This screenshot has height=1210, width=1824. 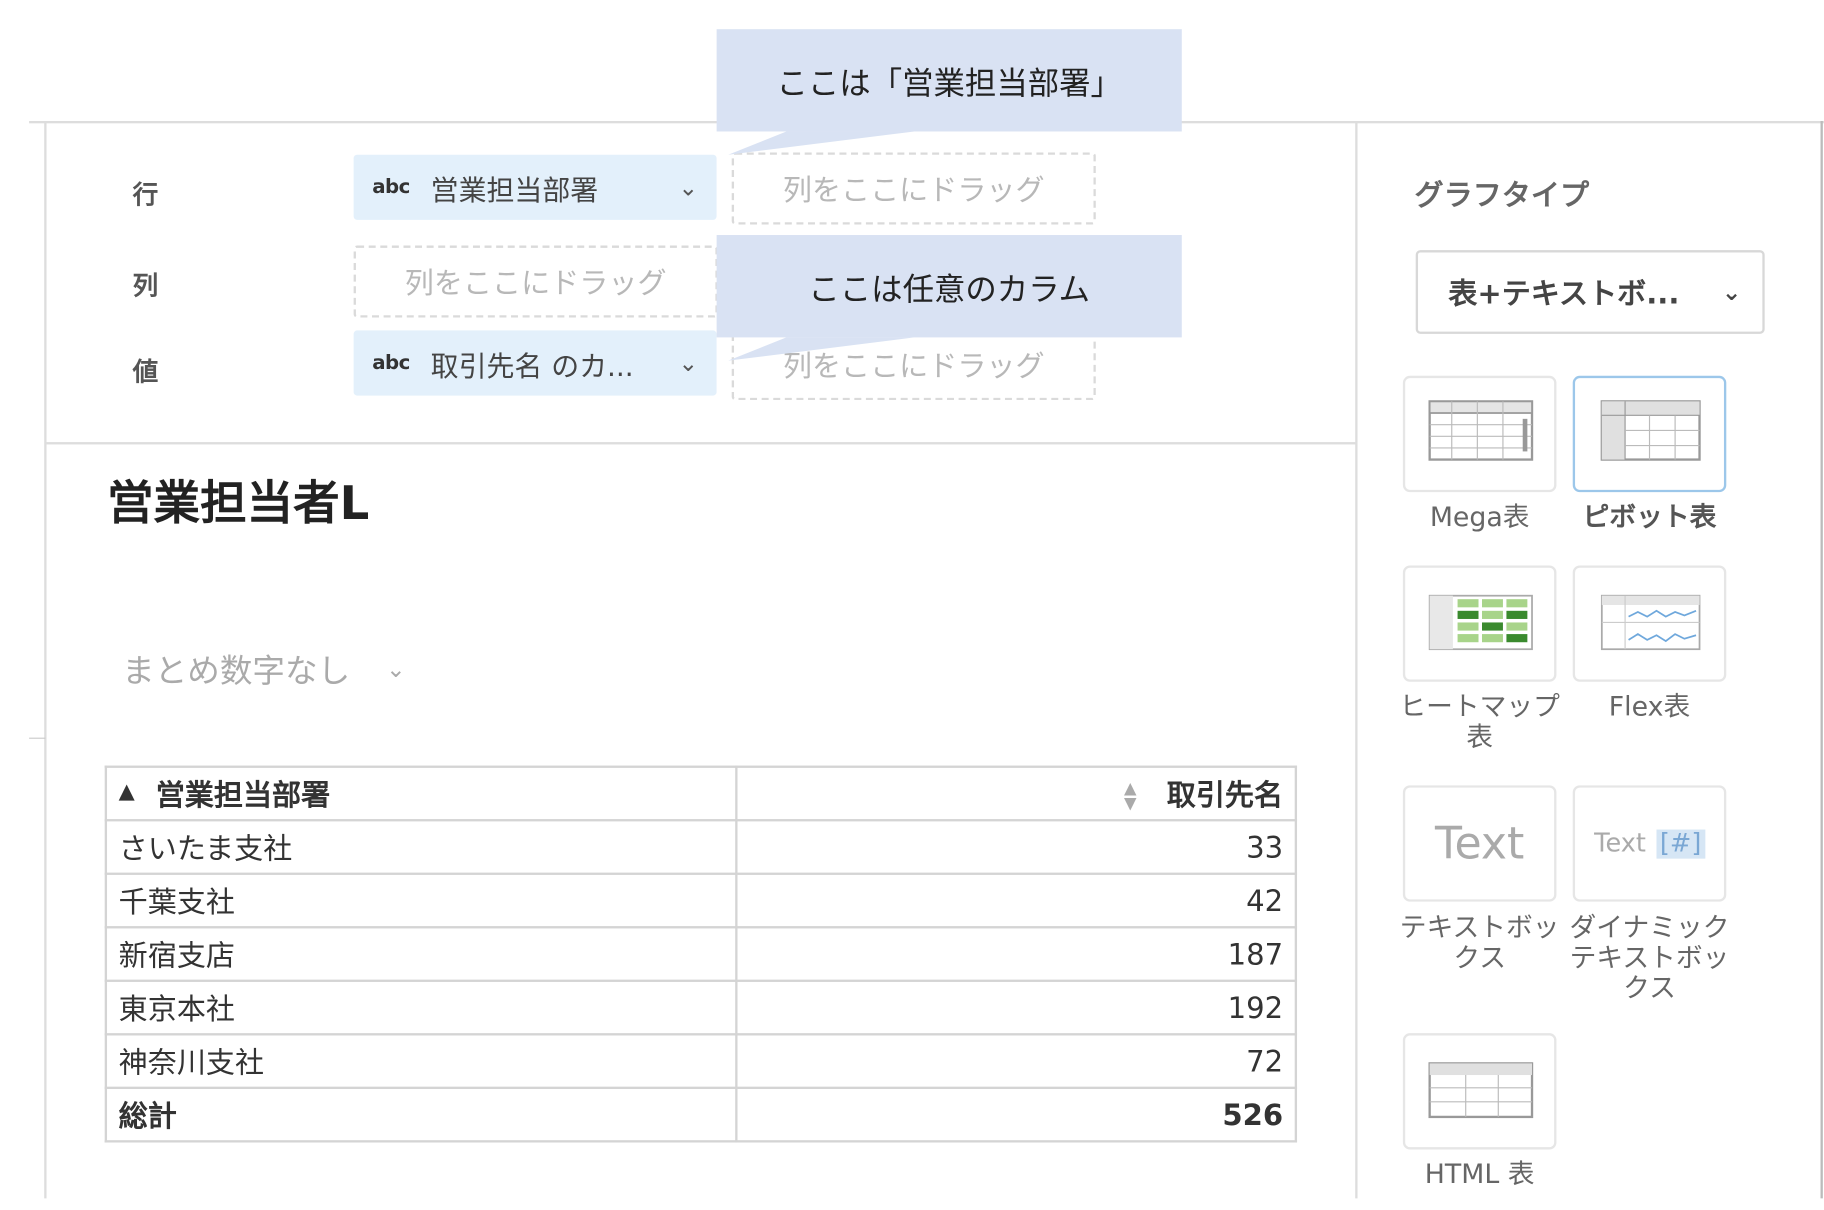 I want to click on row-value: 187, so click(x=1016, y=954).